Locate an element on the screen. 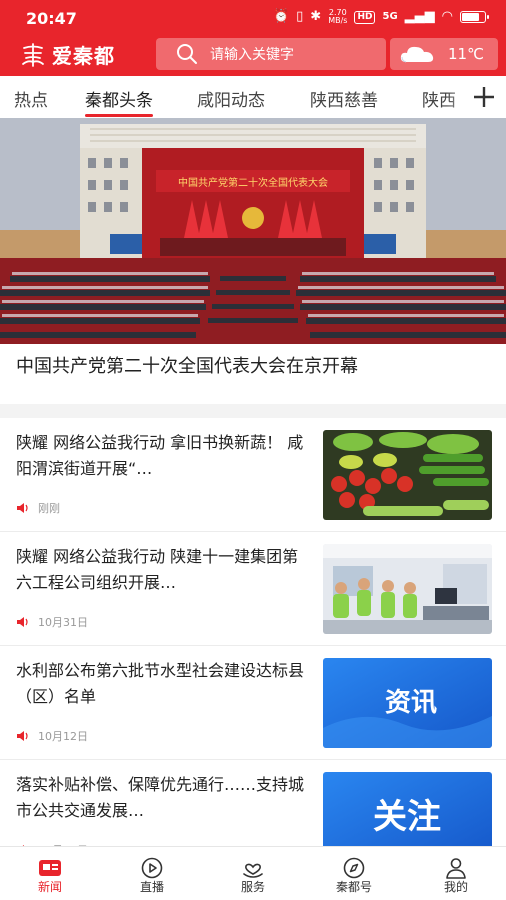  news-item: 陕耀 网络公益我行动 拿旧书换新蔬！ 咸阳渭滨街道开展“… 刚刚 is located at coordinates (253, 475).